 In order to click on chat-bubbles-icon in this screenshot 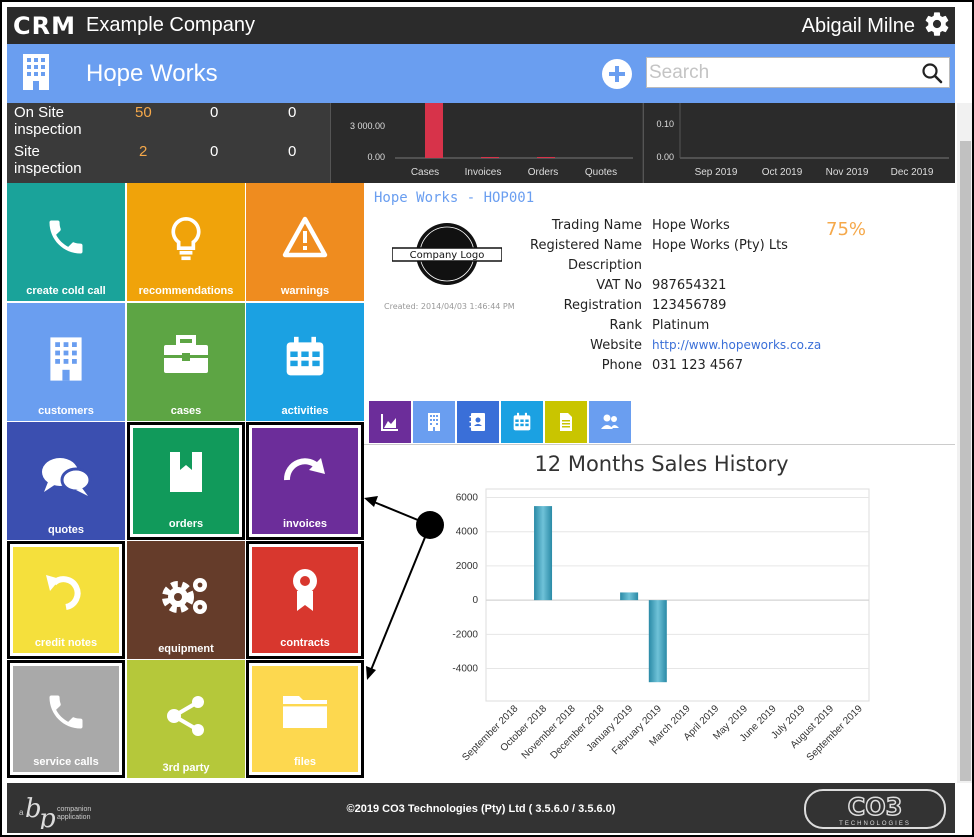, I will do `click(67, 477)`.